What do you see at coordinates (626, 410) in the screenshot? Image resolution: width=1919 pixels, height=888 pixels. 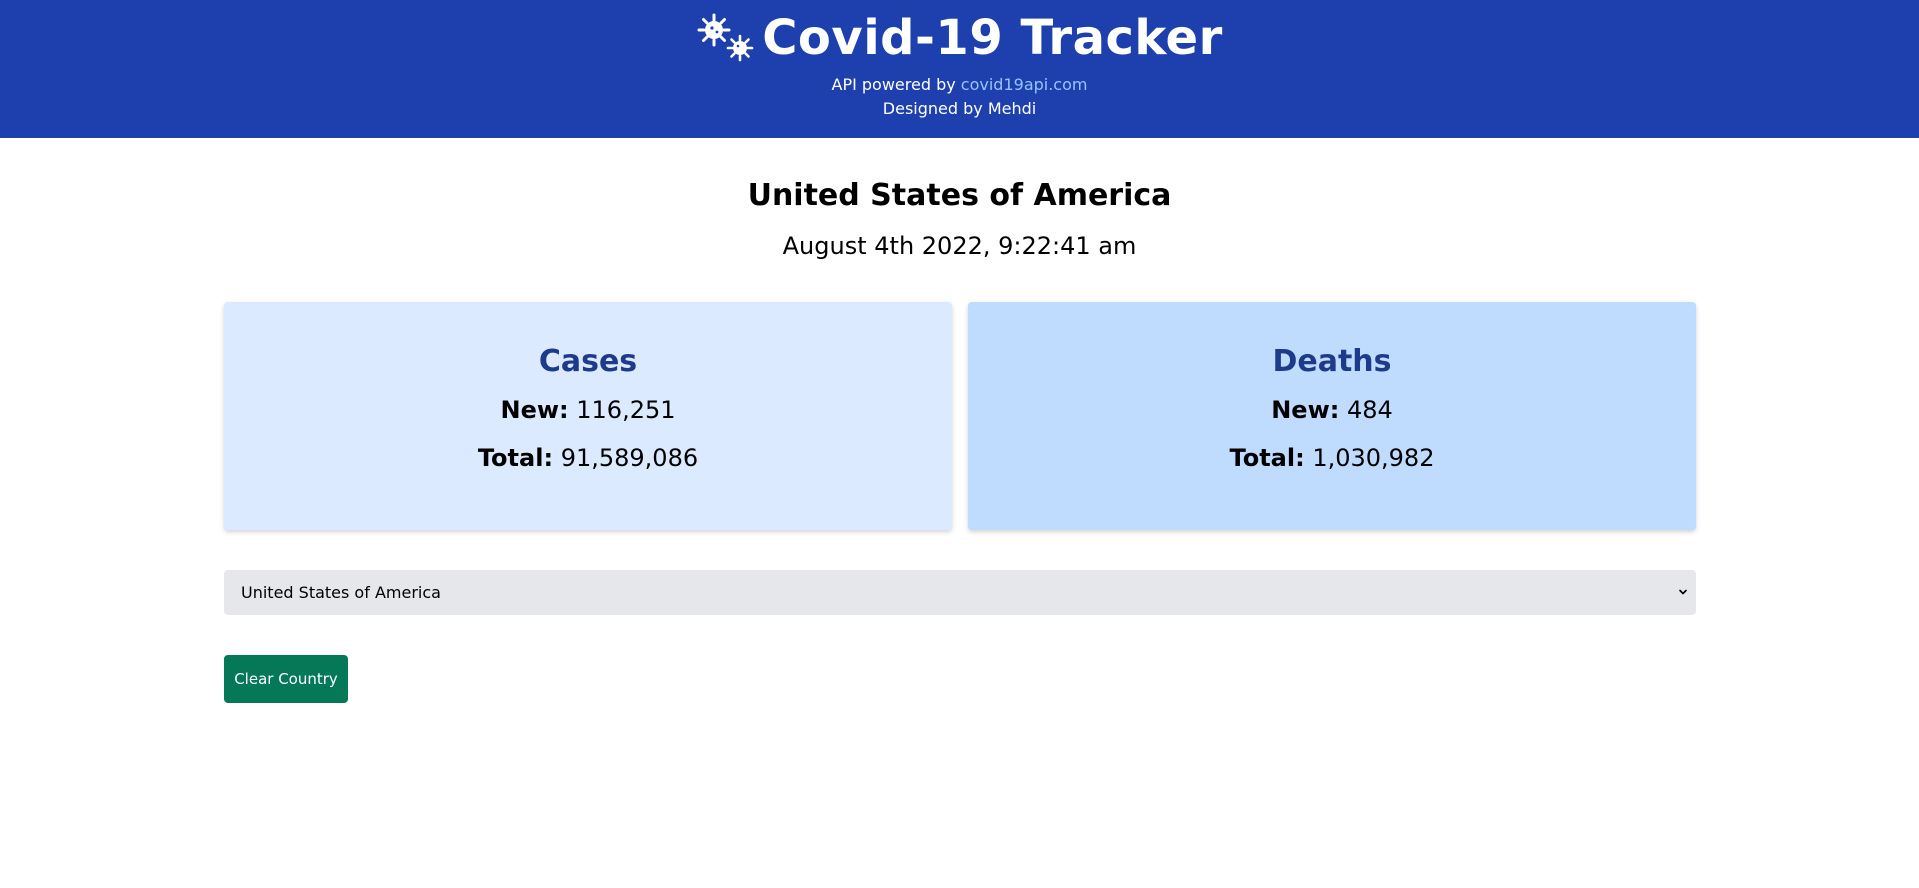 I see `cases-new-value: 116,251` at bounding box center [626, 410].